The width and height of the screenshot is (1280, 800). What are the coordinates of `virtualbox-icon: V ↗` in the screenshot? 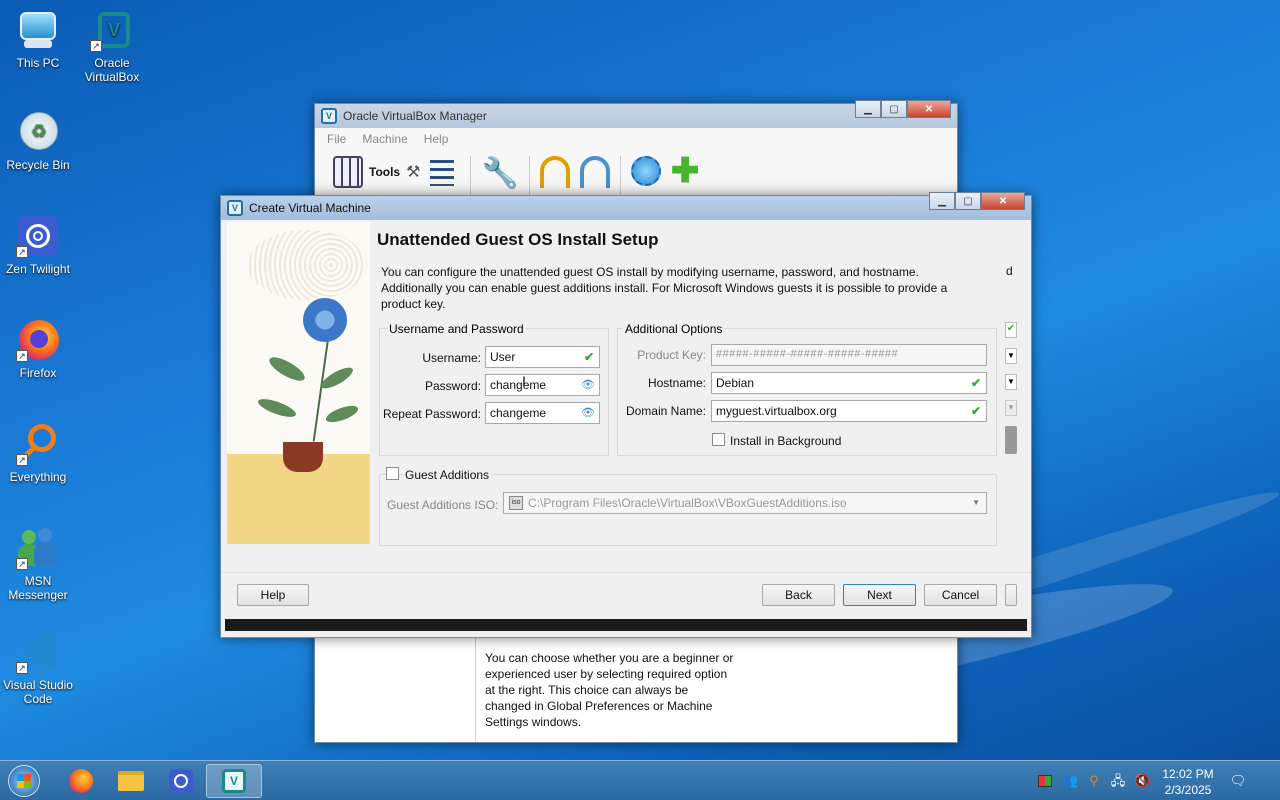 It's located at (112, 30).